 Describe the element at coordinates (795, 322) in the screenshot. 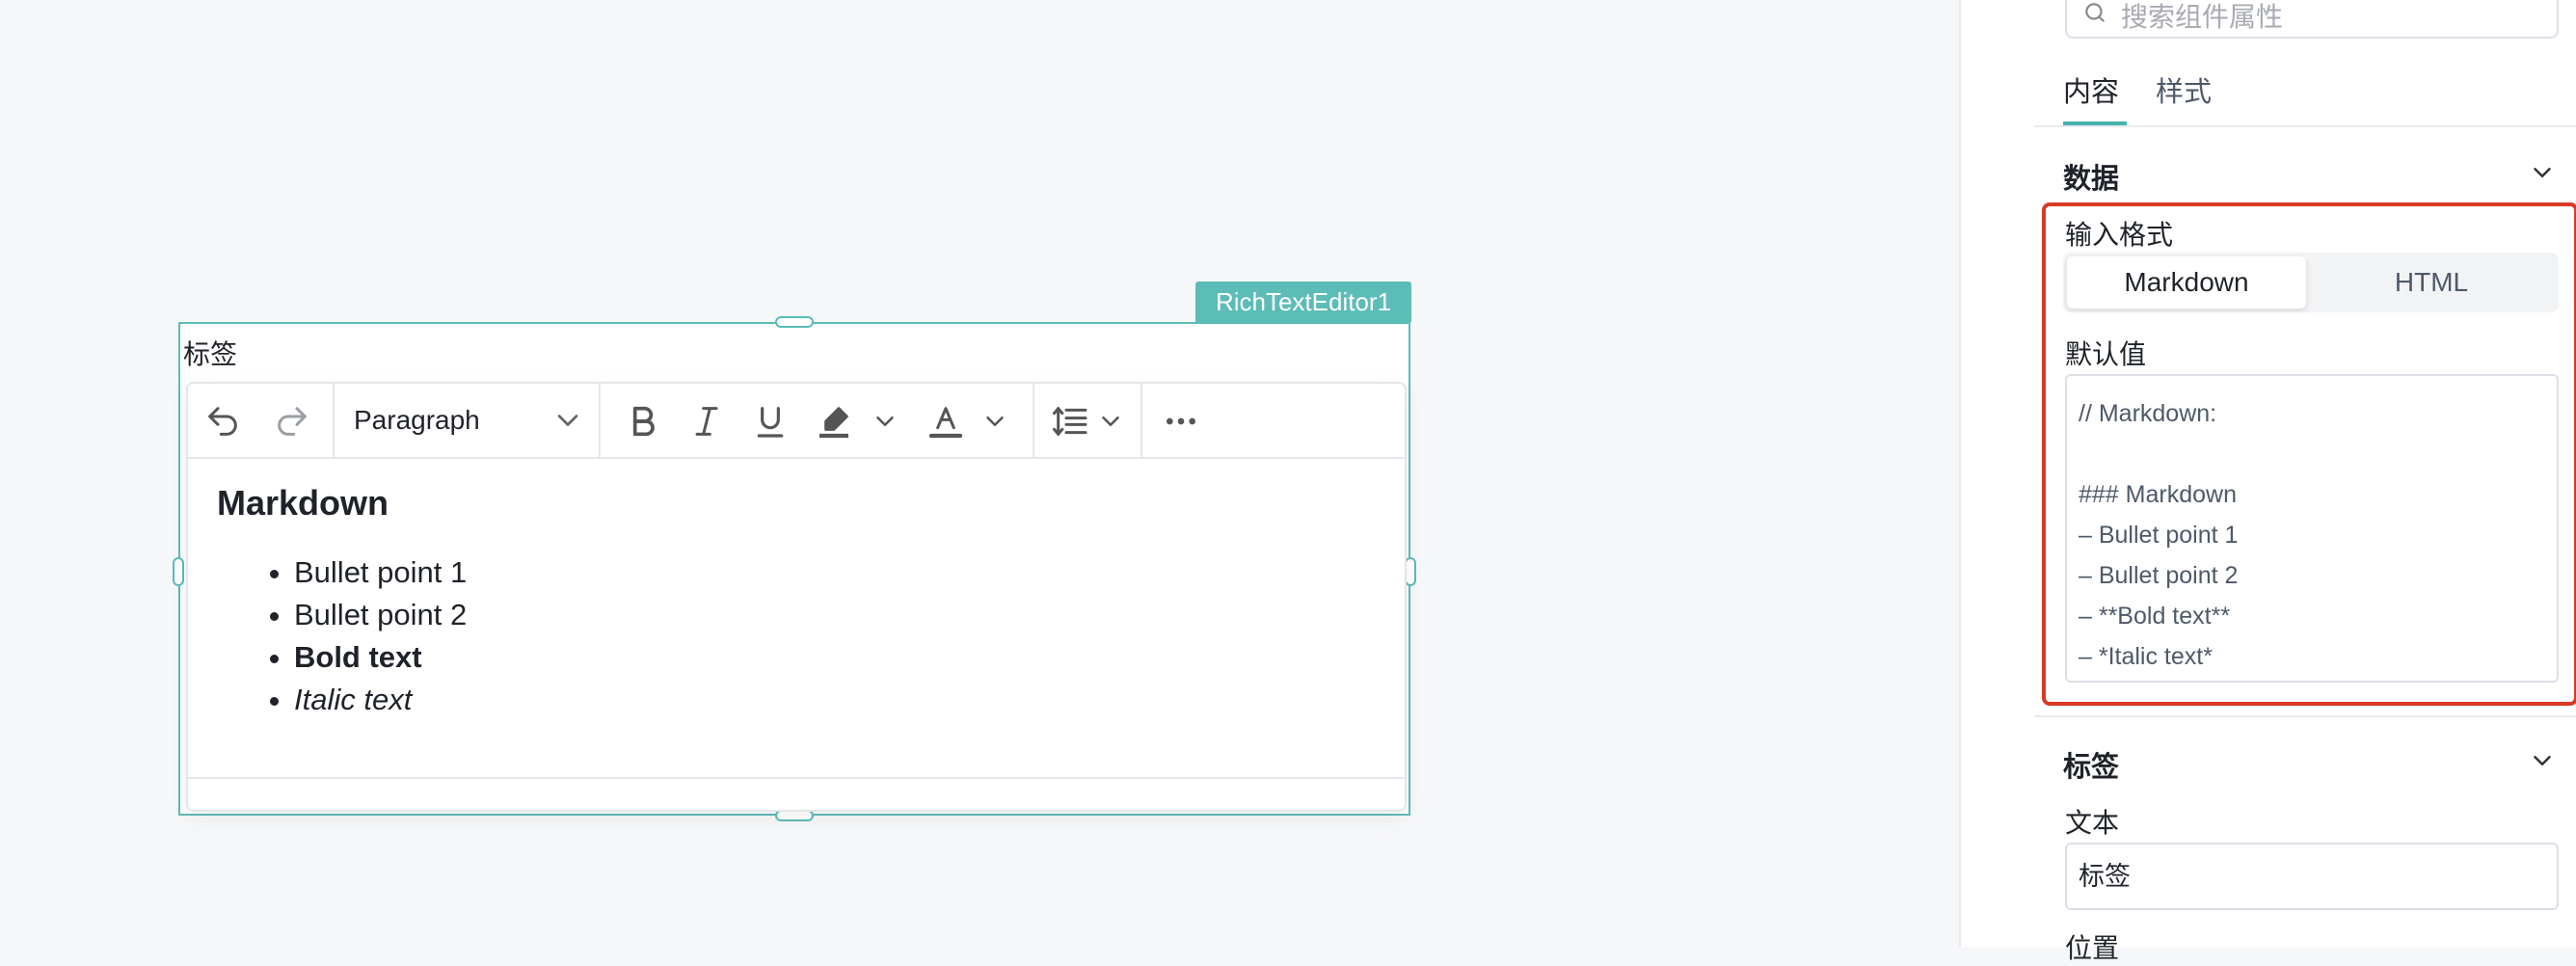

I see `resize-handle-top` at that location.